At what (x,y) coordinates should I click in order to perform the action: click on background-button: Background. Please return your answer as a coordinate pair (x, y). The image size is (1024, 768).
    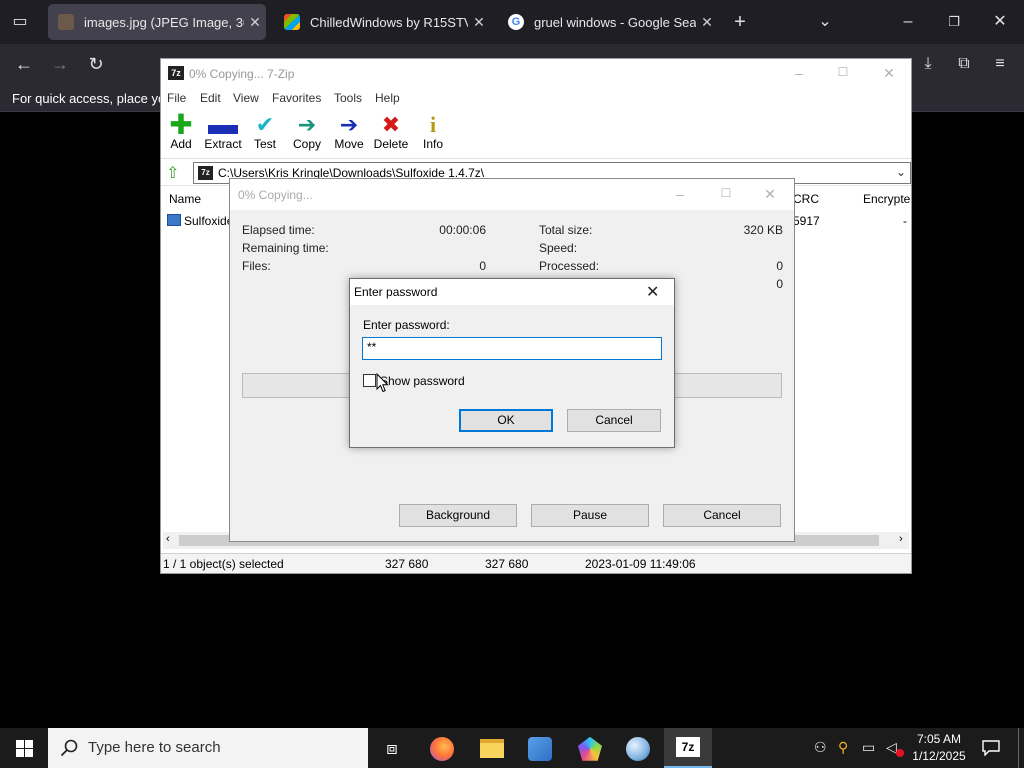
    Looking at the image, I should click on (458, 515).